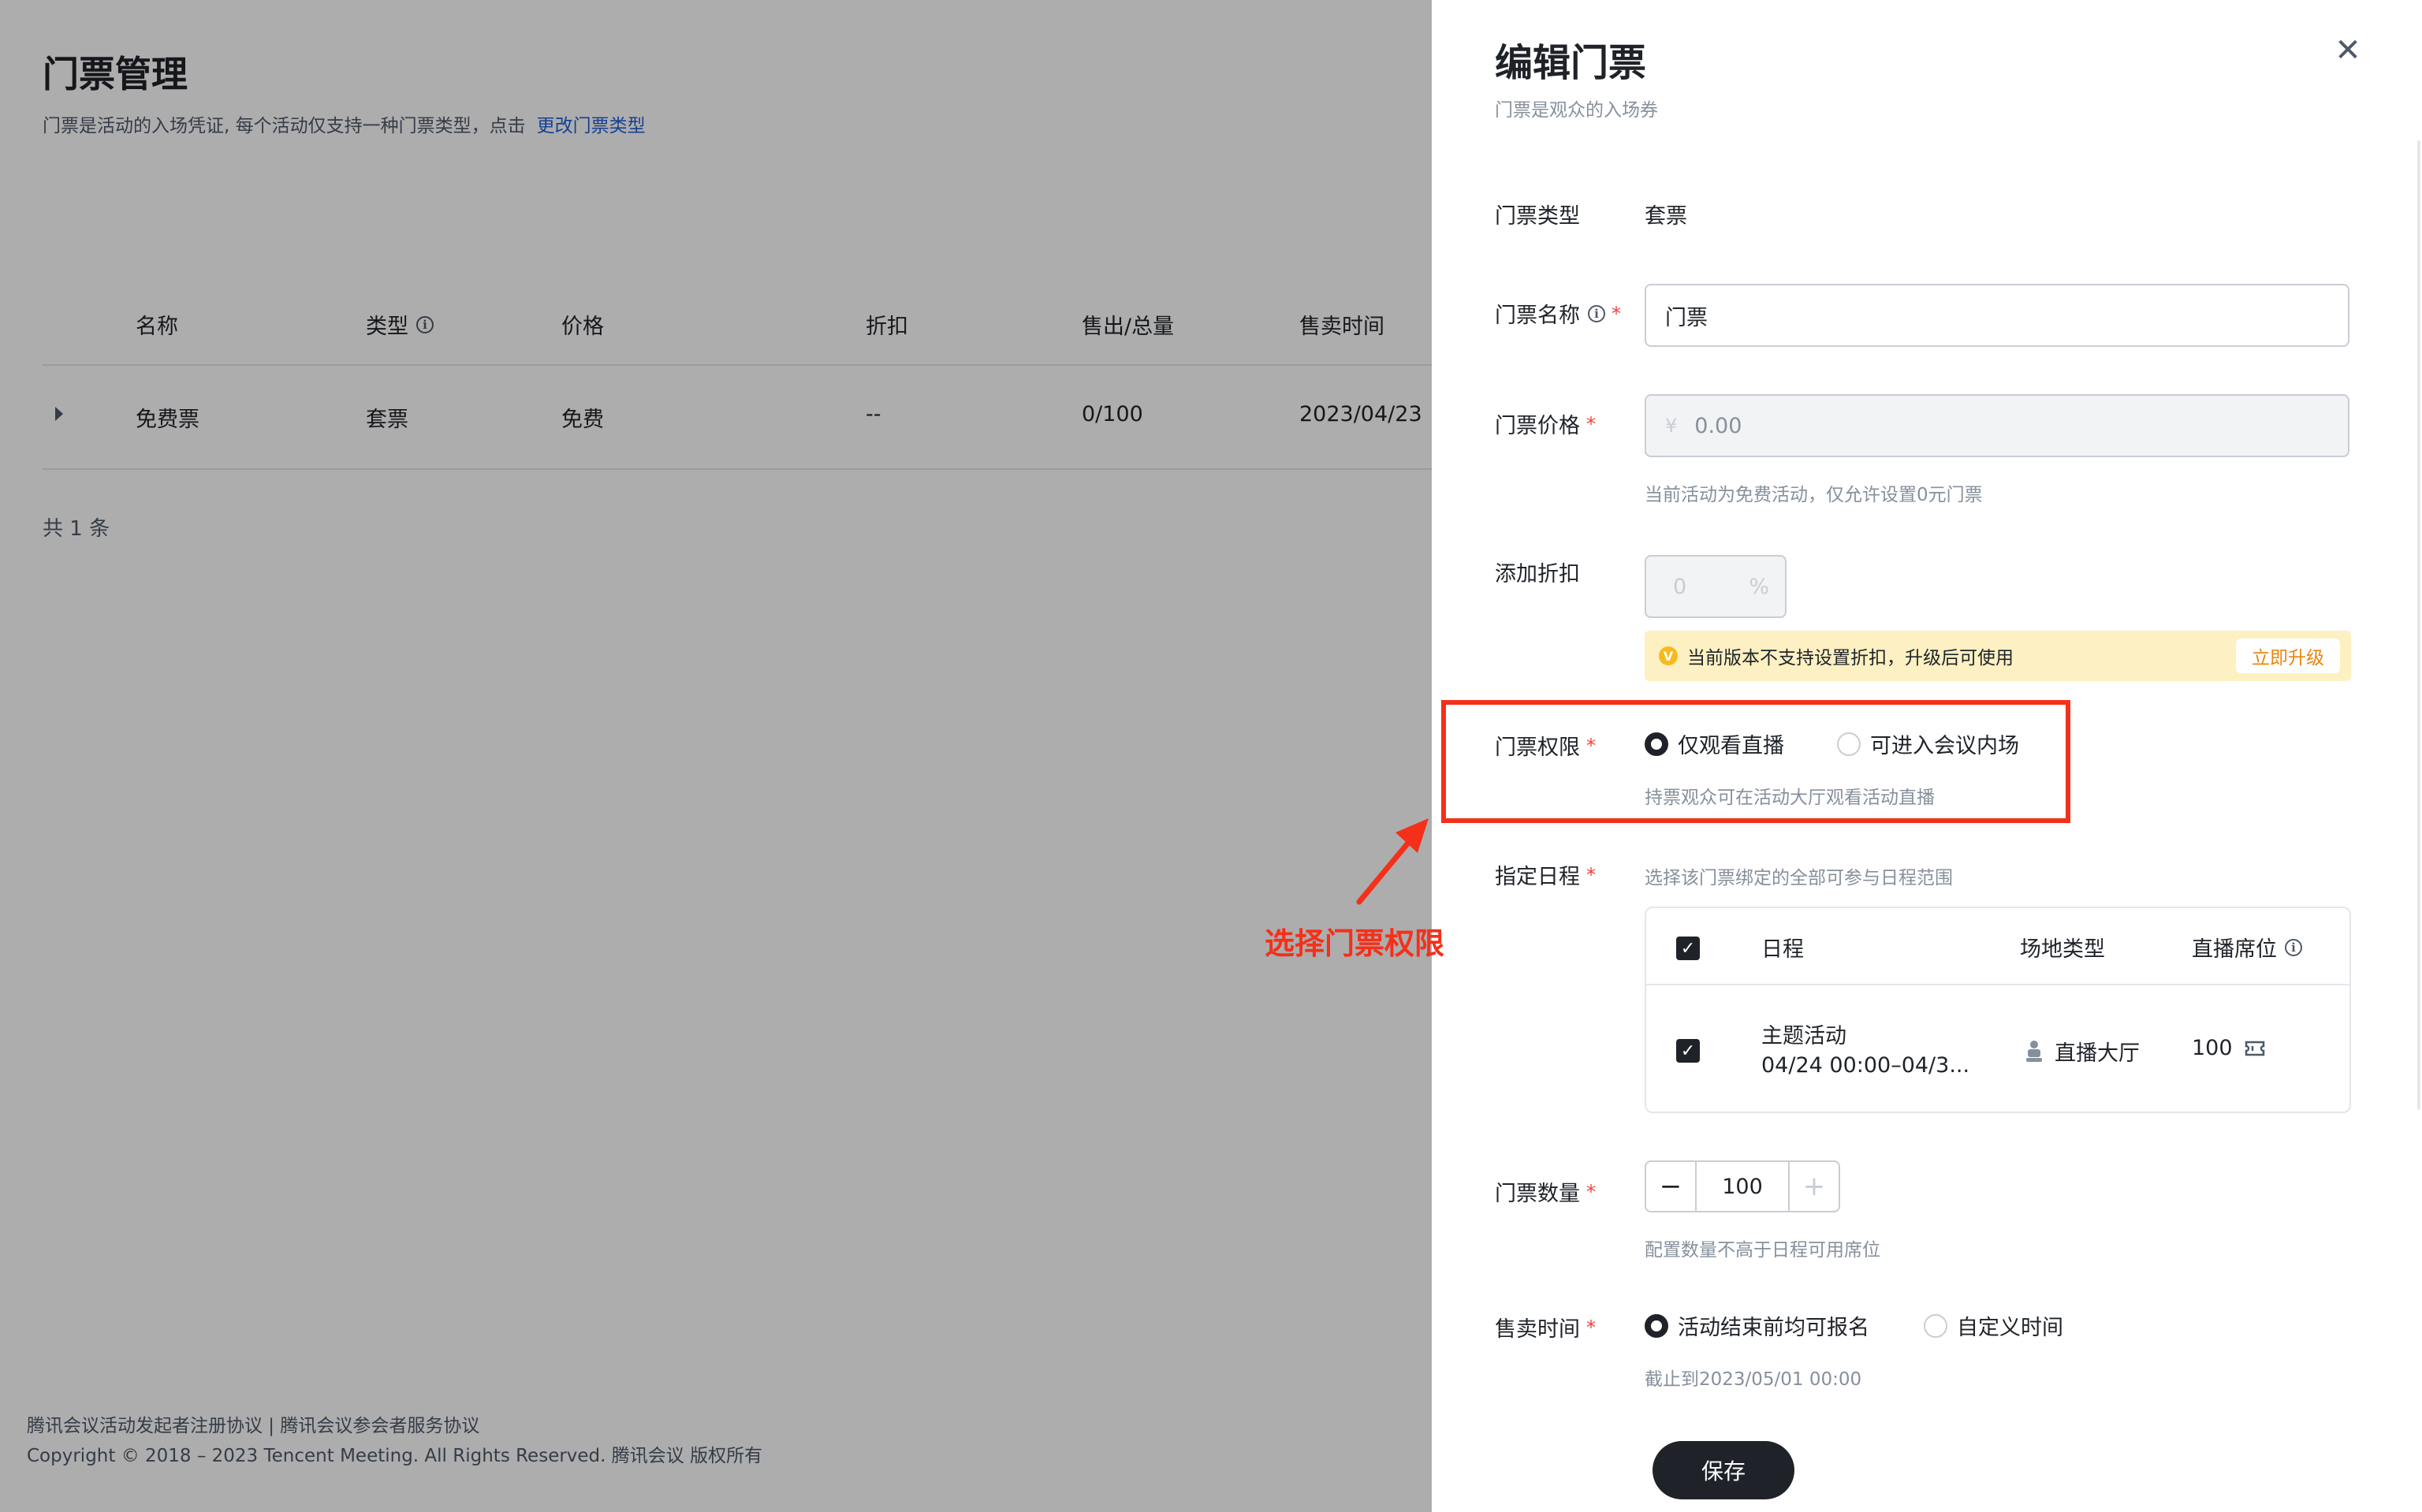  Describe the element at coordinates (1997, 426) in the screenshot. I see `ticket-price-input: ¥ 0.00` at that location.